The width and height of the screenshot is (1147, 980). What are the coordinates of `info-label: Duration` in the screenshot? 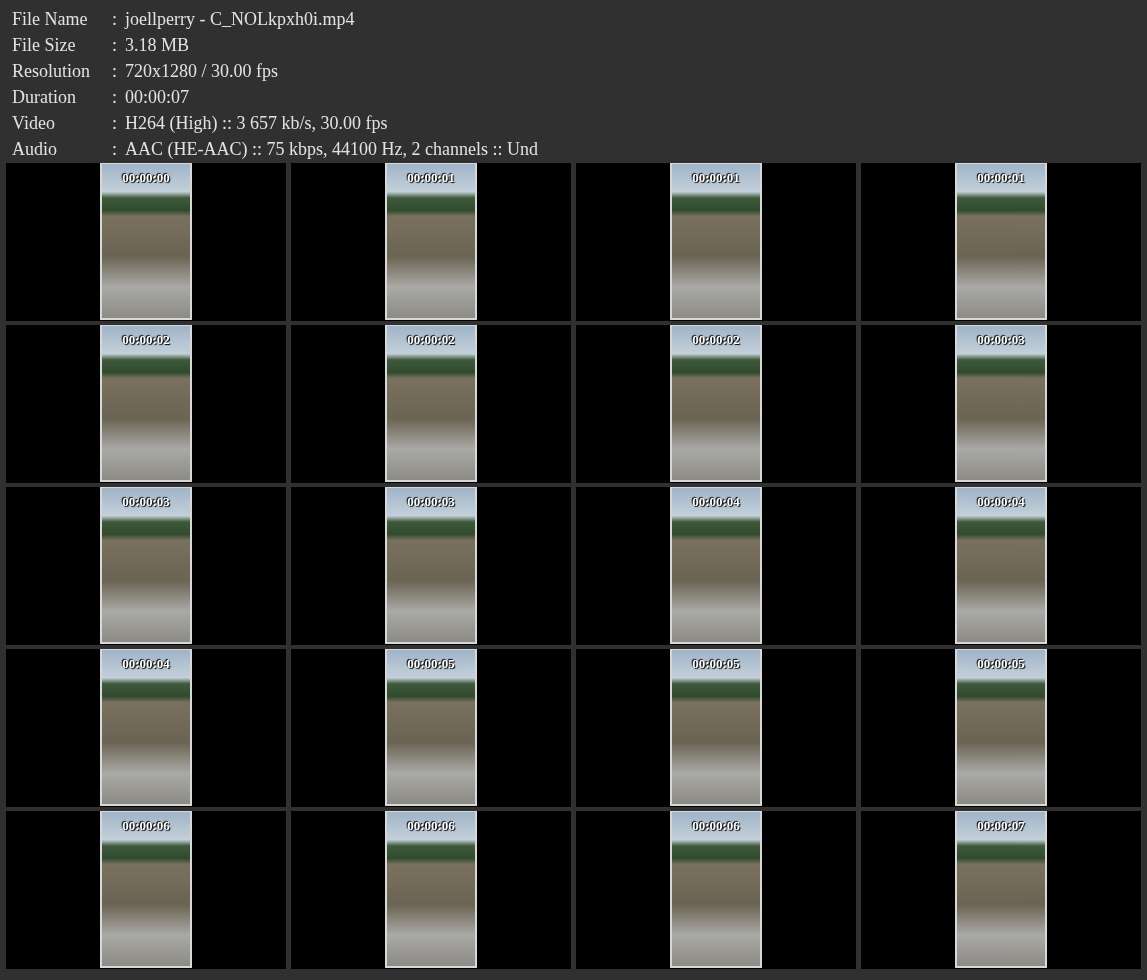 It's located at (44, 97).